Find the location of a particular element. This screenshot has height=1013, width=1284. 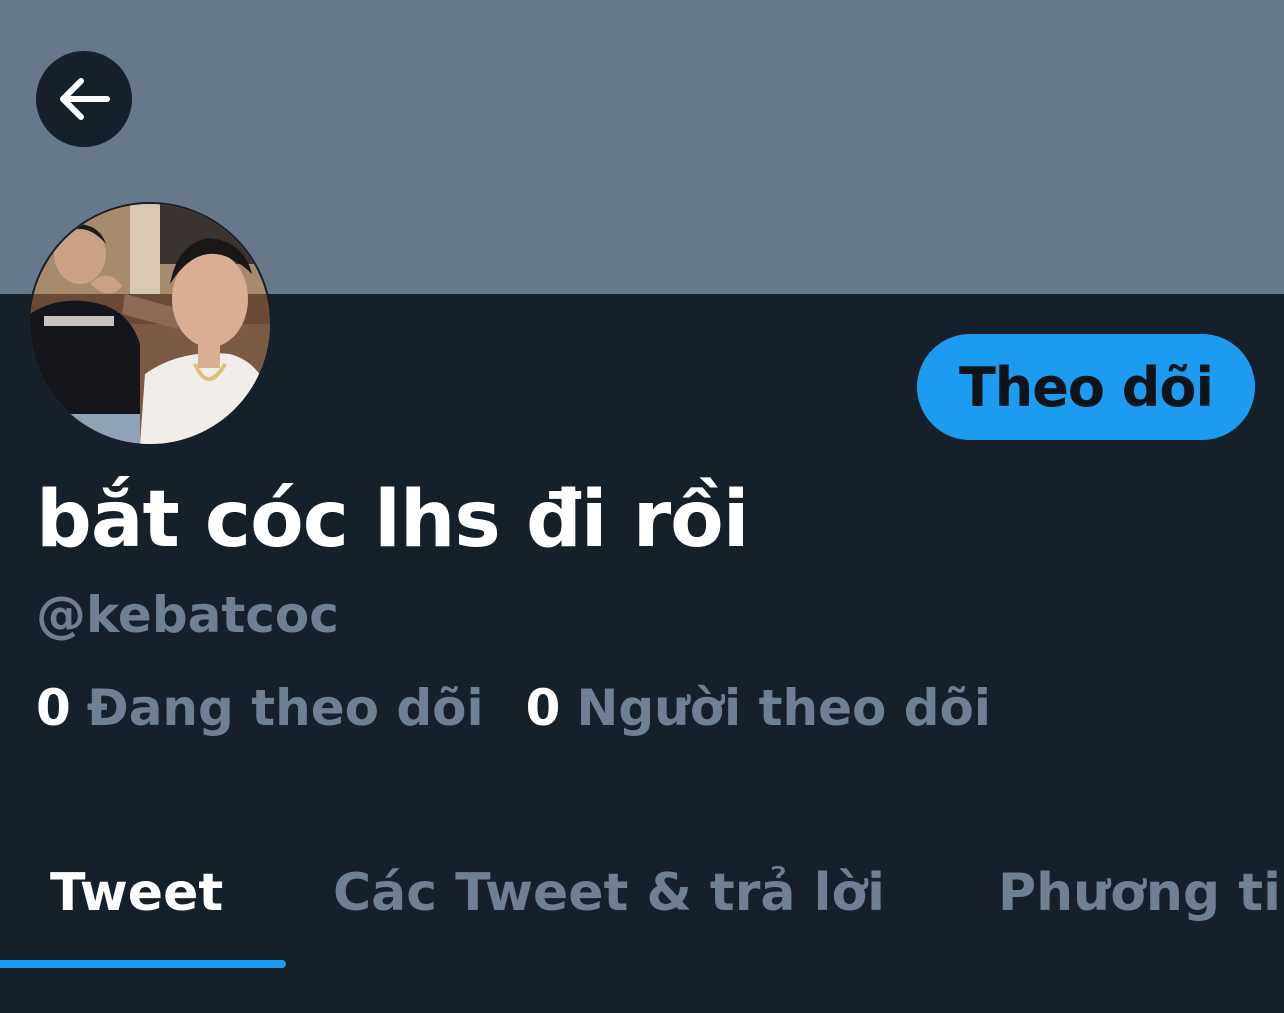

avatar is located at coordinates (150, 324).